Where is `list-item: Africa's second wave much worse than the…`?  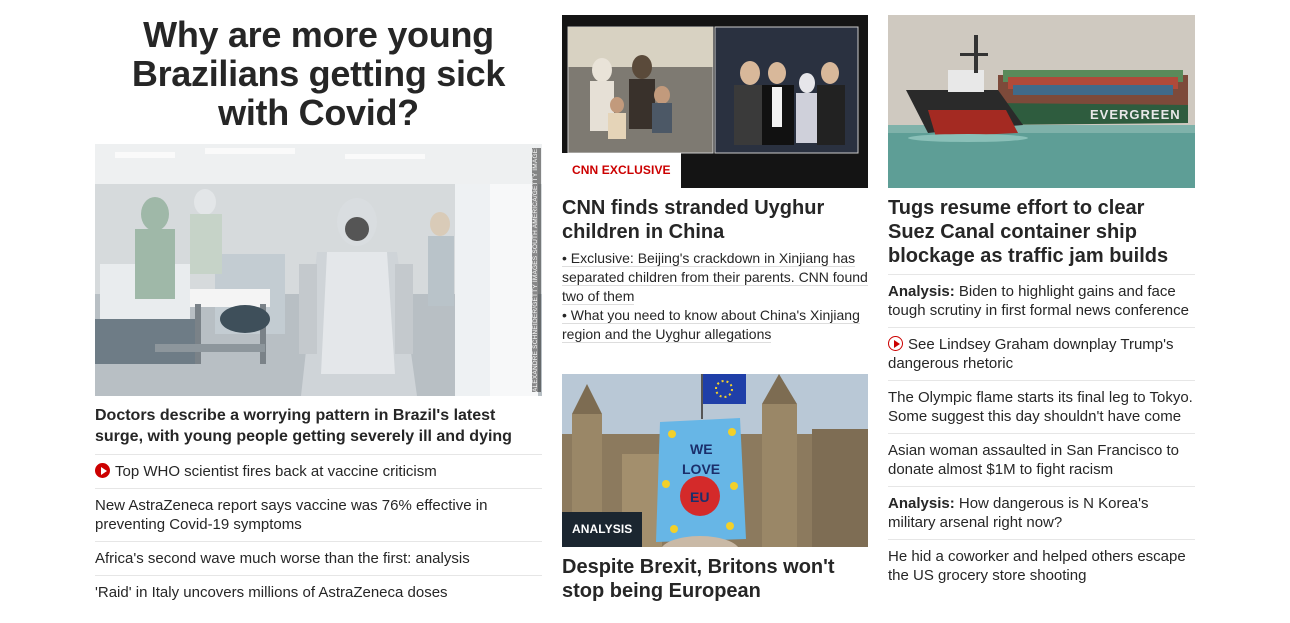 list-item: Africa's second wave much worse than the… is located at coordinates (318, 559).